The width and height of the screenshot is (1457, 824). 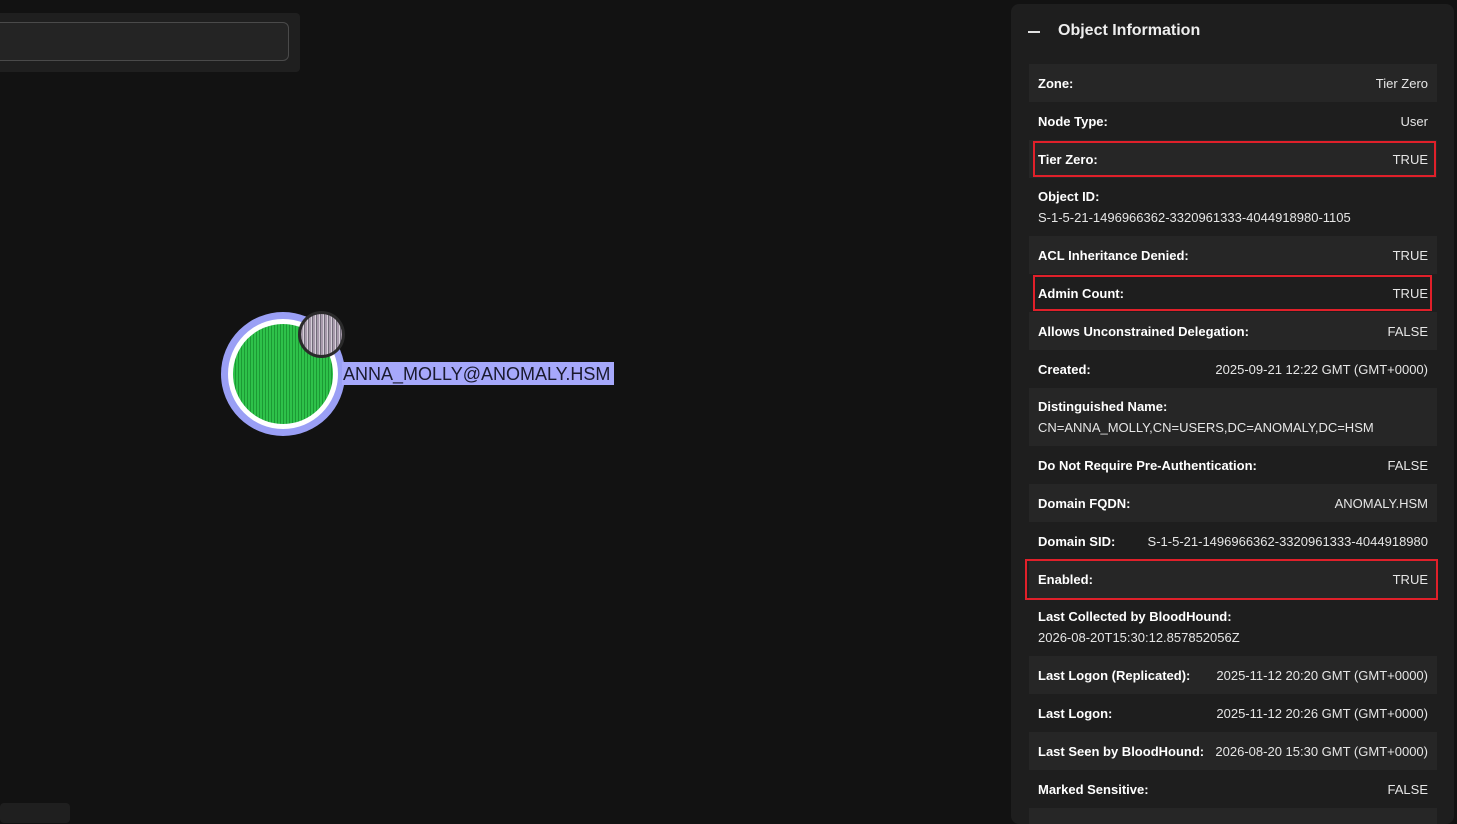 I want to click on property-row-admin-count: Admin Count: TRUE, so click(x=1233, y=293).